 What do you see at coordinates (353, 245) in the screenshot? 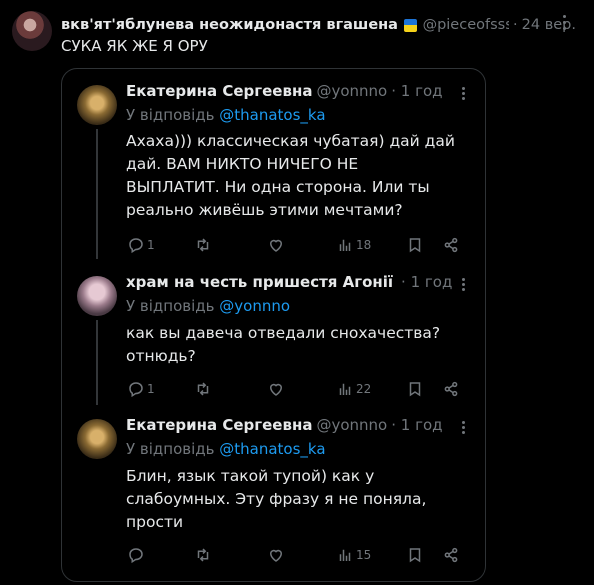
I see `views-button: 18` at bounding box center [353, 245].